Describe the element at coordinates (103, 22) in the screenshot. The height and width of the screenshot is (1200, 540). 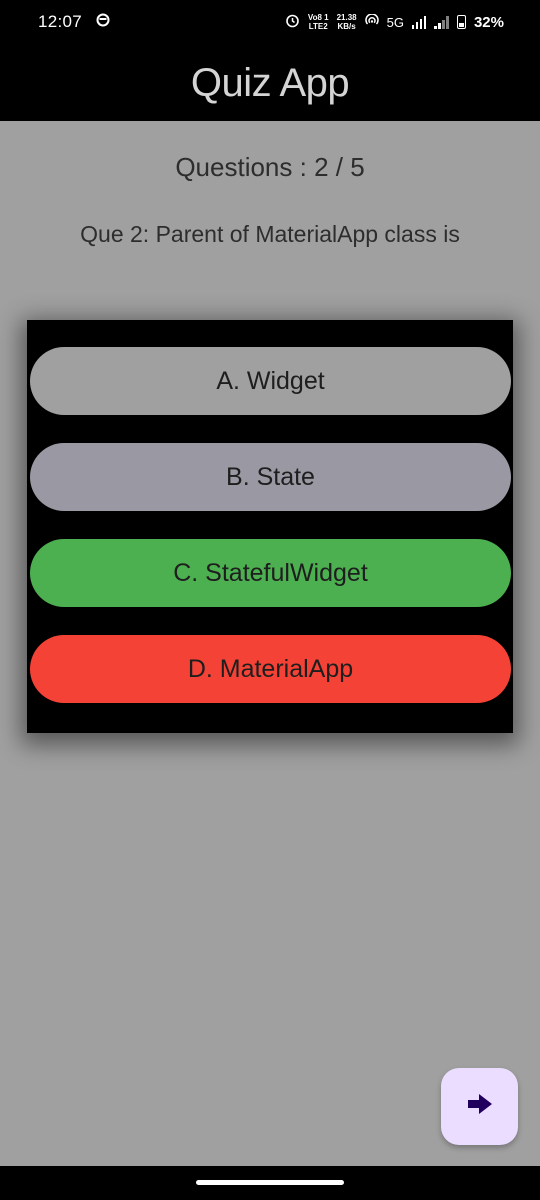
I see `notification-icon` at that location.